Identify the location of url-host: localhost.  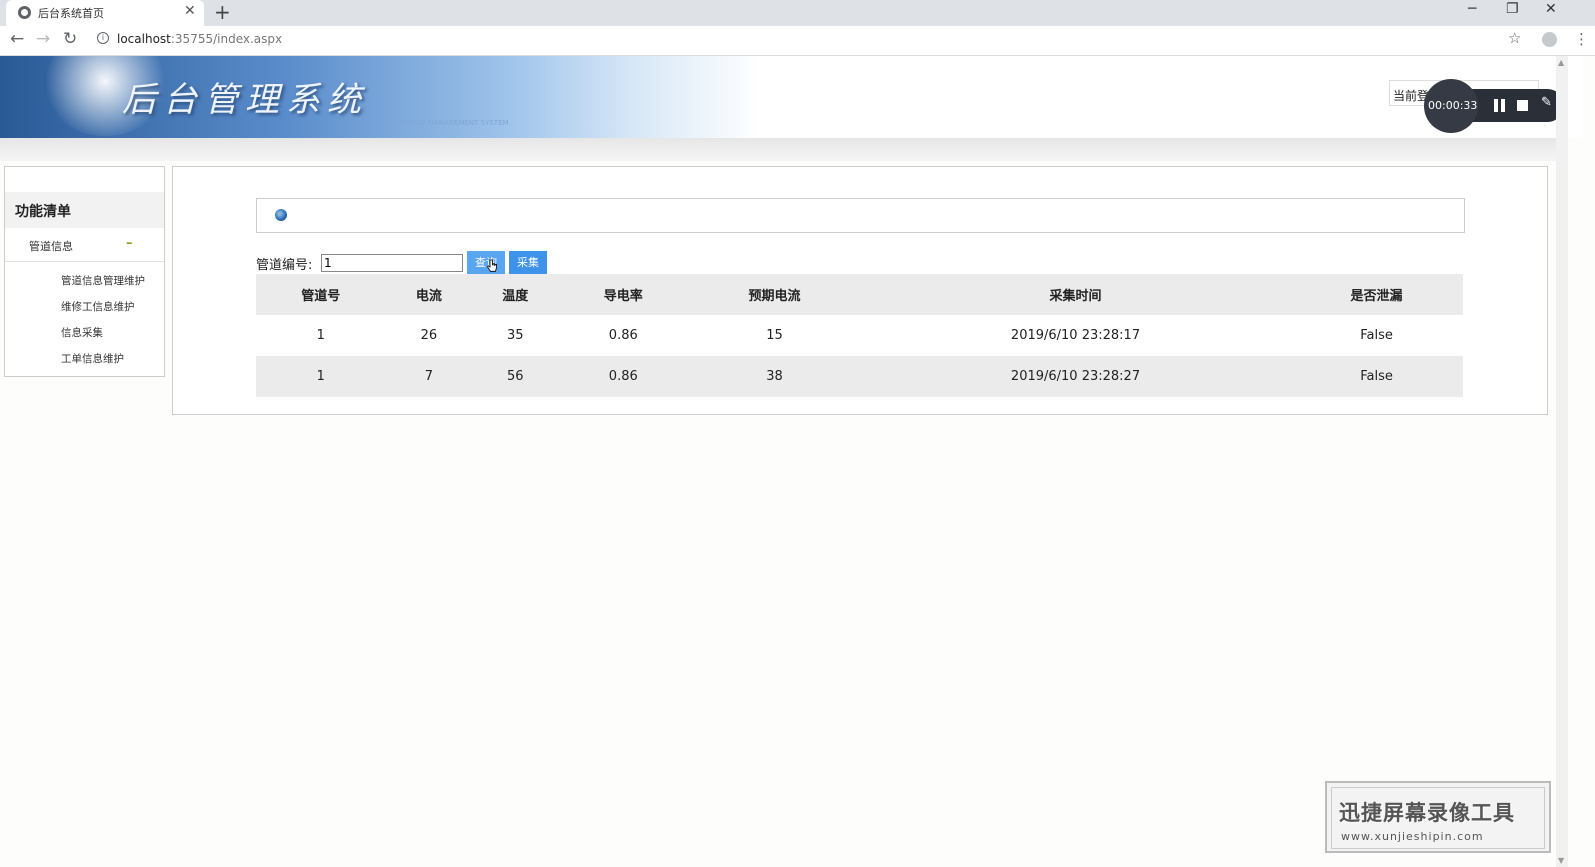
(144, 39).